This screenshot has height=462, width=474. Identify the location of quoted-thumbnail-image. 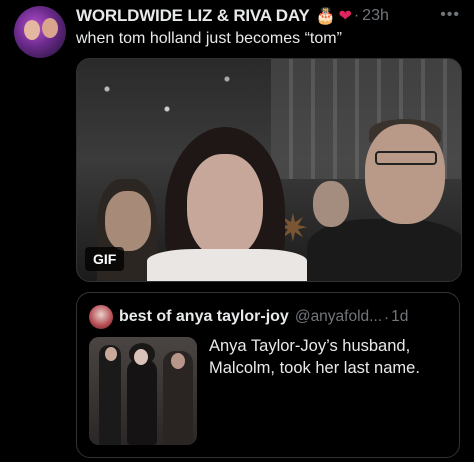
(143, 391).